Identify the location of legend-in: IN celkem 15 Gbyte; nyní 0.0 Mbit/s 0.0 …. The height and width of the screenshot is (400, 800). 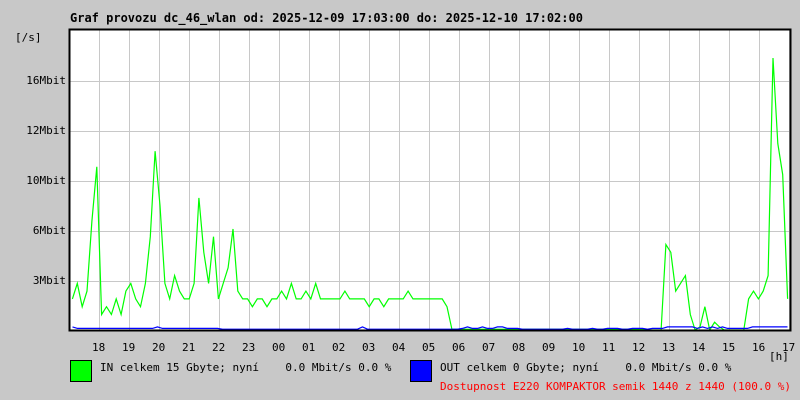
(246, 367).